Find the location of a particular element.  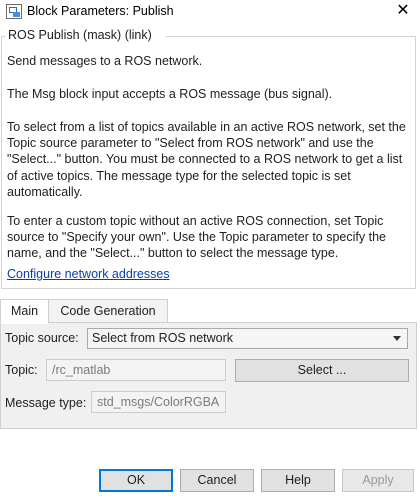

link-row: Configure network addresses is located at coordinates (209, 274).